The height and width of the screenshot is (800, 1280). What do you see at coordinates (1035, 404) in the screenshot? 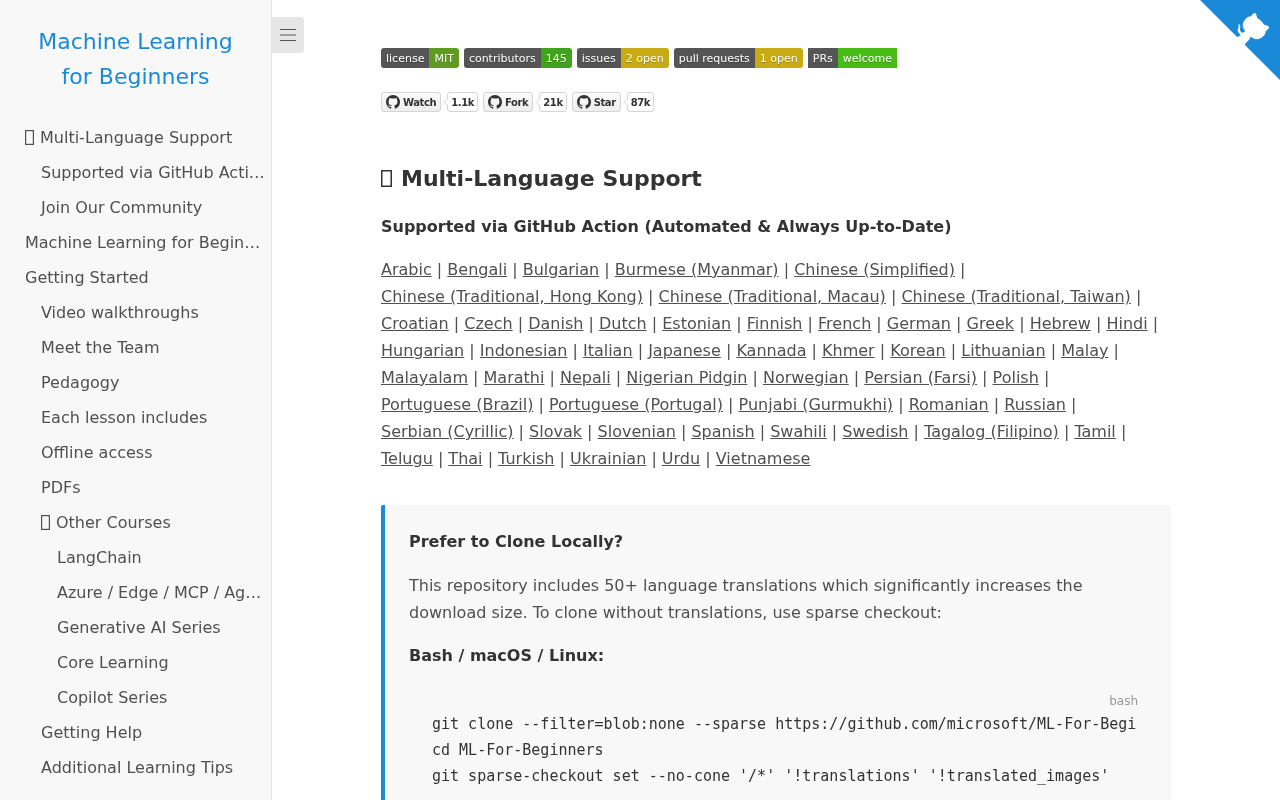
I see `language-link: Russian` at bounding box center [1035, 404].